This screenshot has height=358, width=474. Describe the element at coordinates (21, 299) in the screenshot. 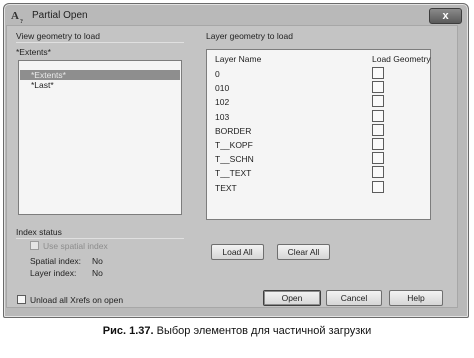

I see `unload-xrefs-checkbox` at that location.